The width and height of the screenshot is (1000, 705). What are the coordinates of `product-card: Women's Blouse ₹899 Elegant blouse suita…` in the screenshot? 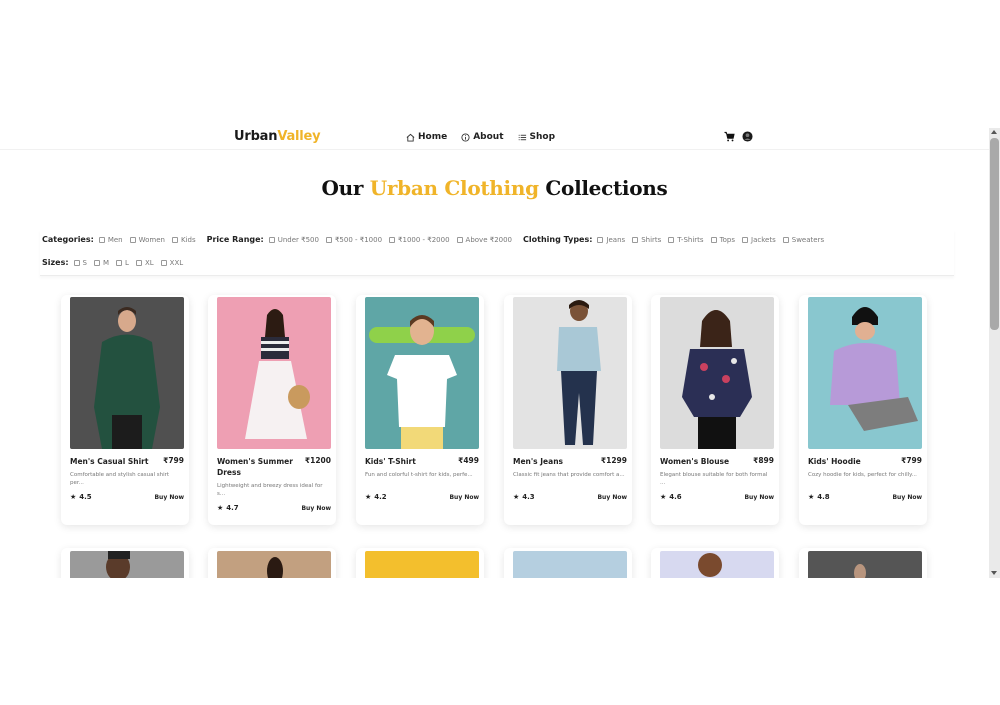 It's located at (715, 410).